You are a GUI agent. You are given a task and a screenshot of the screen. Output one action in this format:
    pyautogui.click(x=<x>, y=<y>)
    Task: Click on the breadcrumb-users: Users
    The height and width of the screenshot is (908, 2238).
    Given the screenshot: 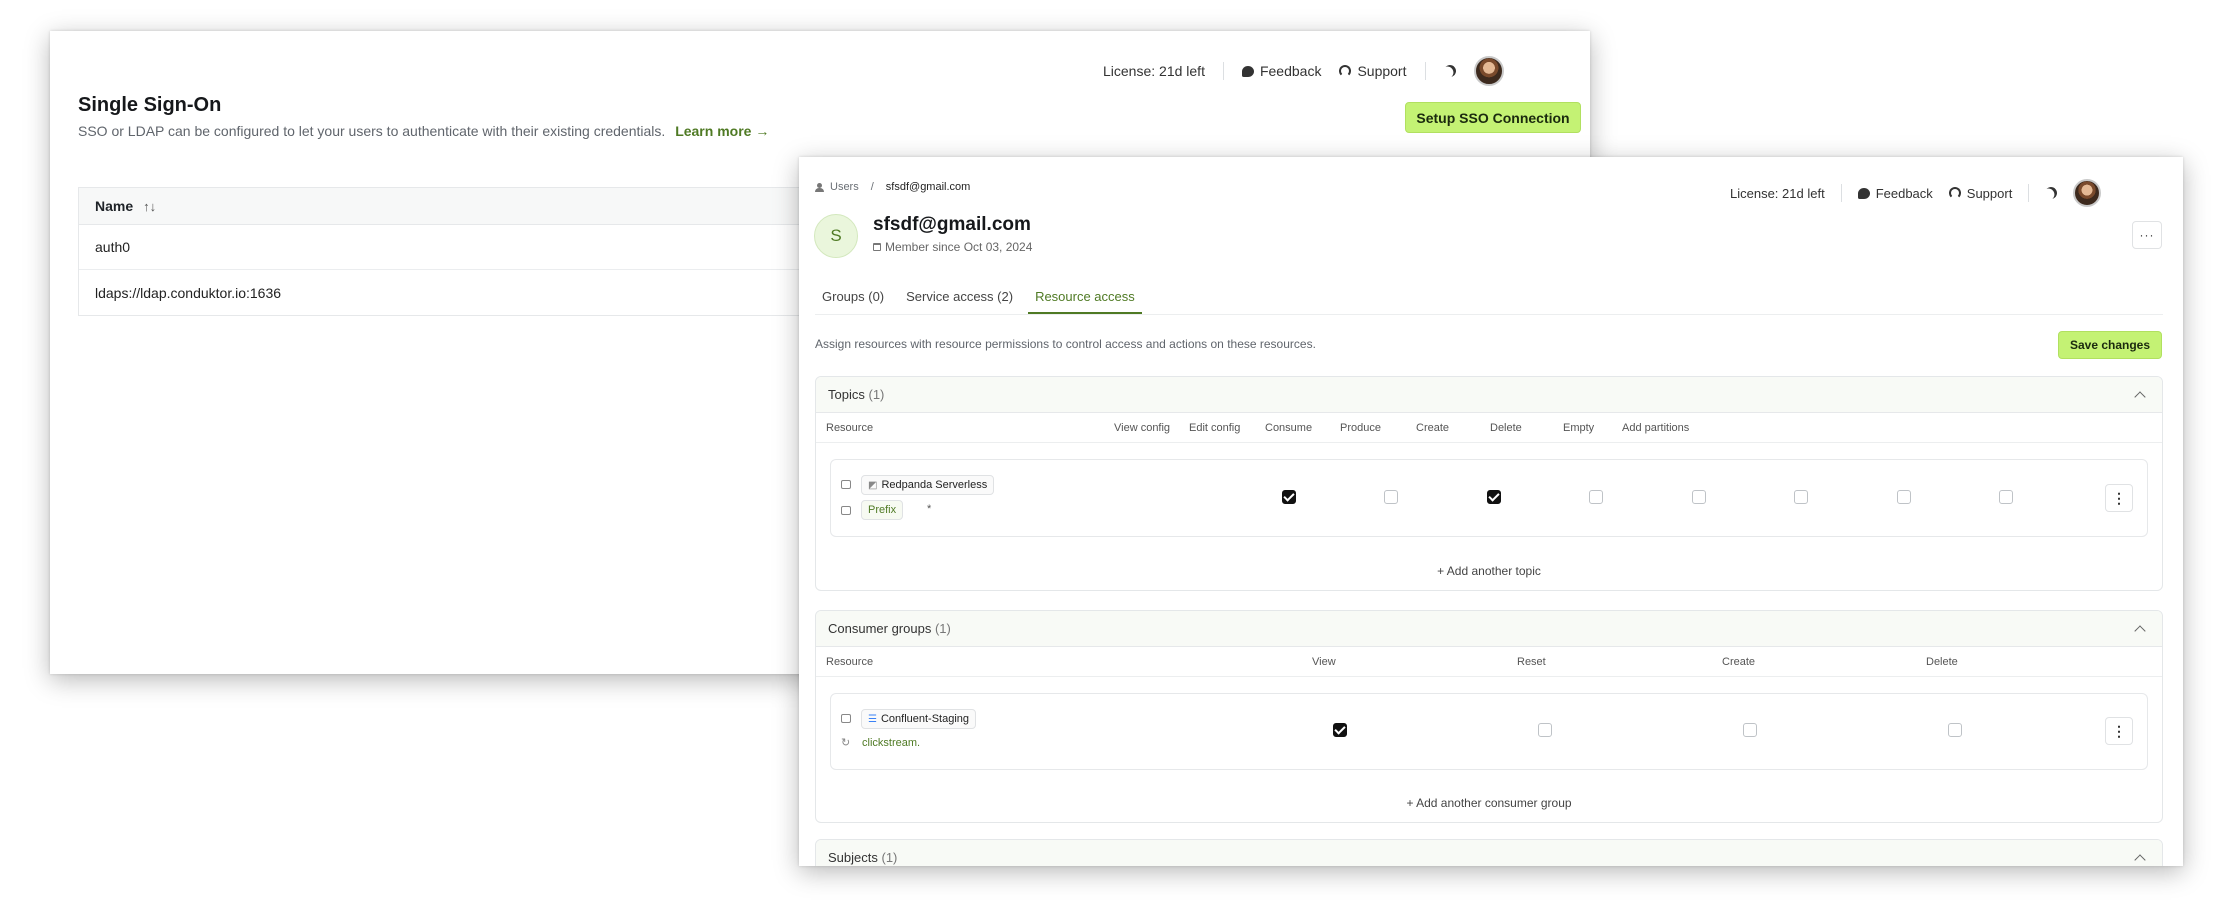 What is the action you would take?
    pyautogui.click(x=844, y=187)
    